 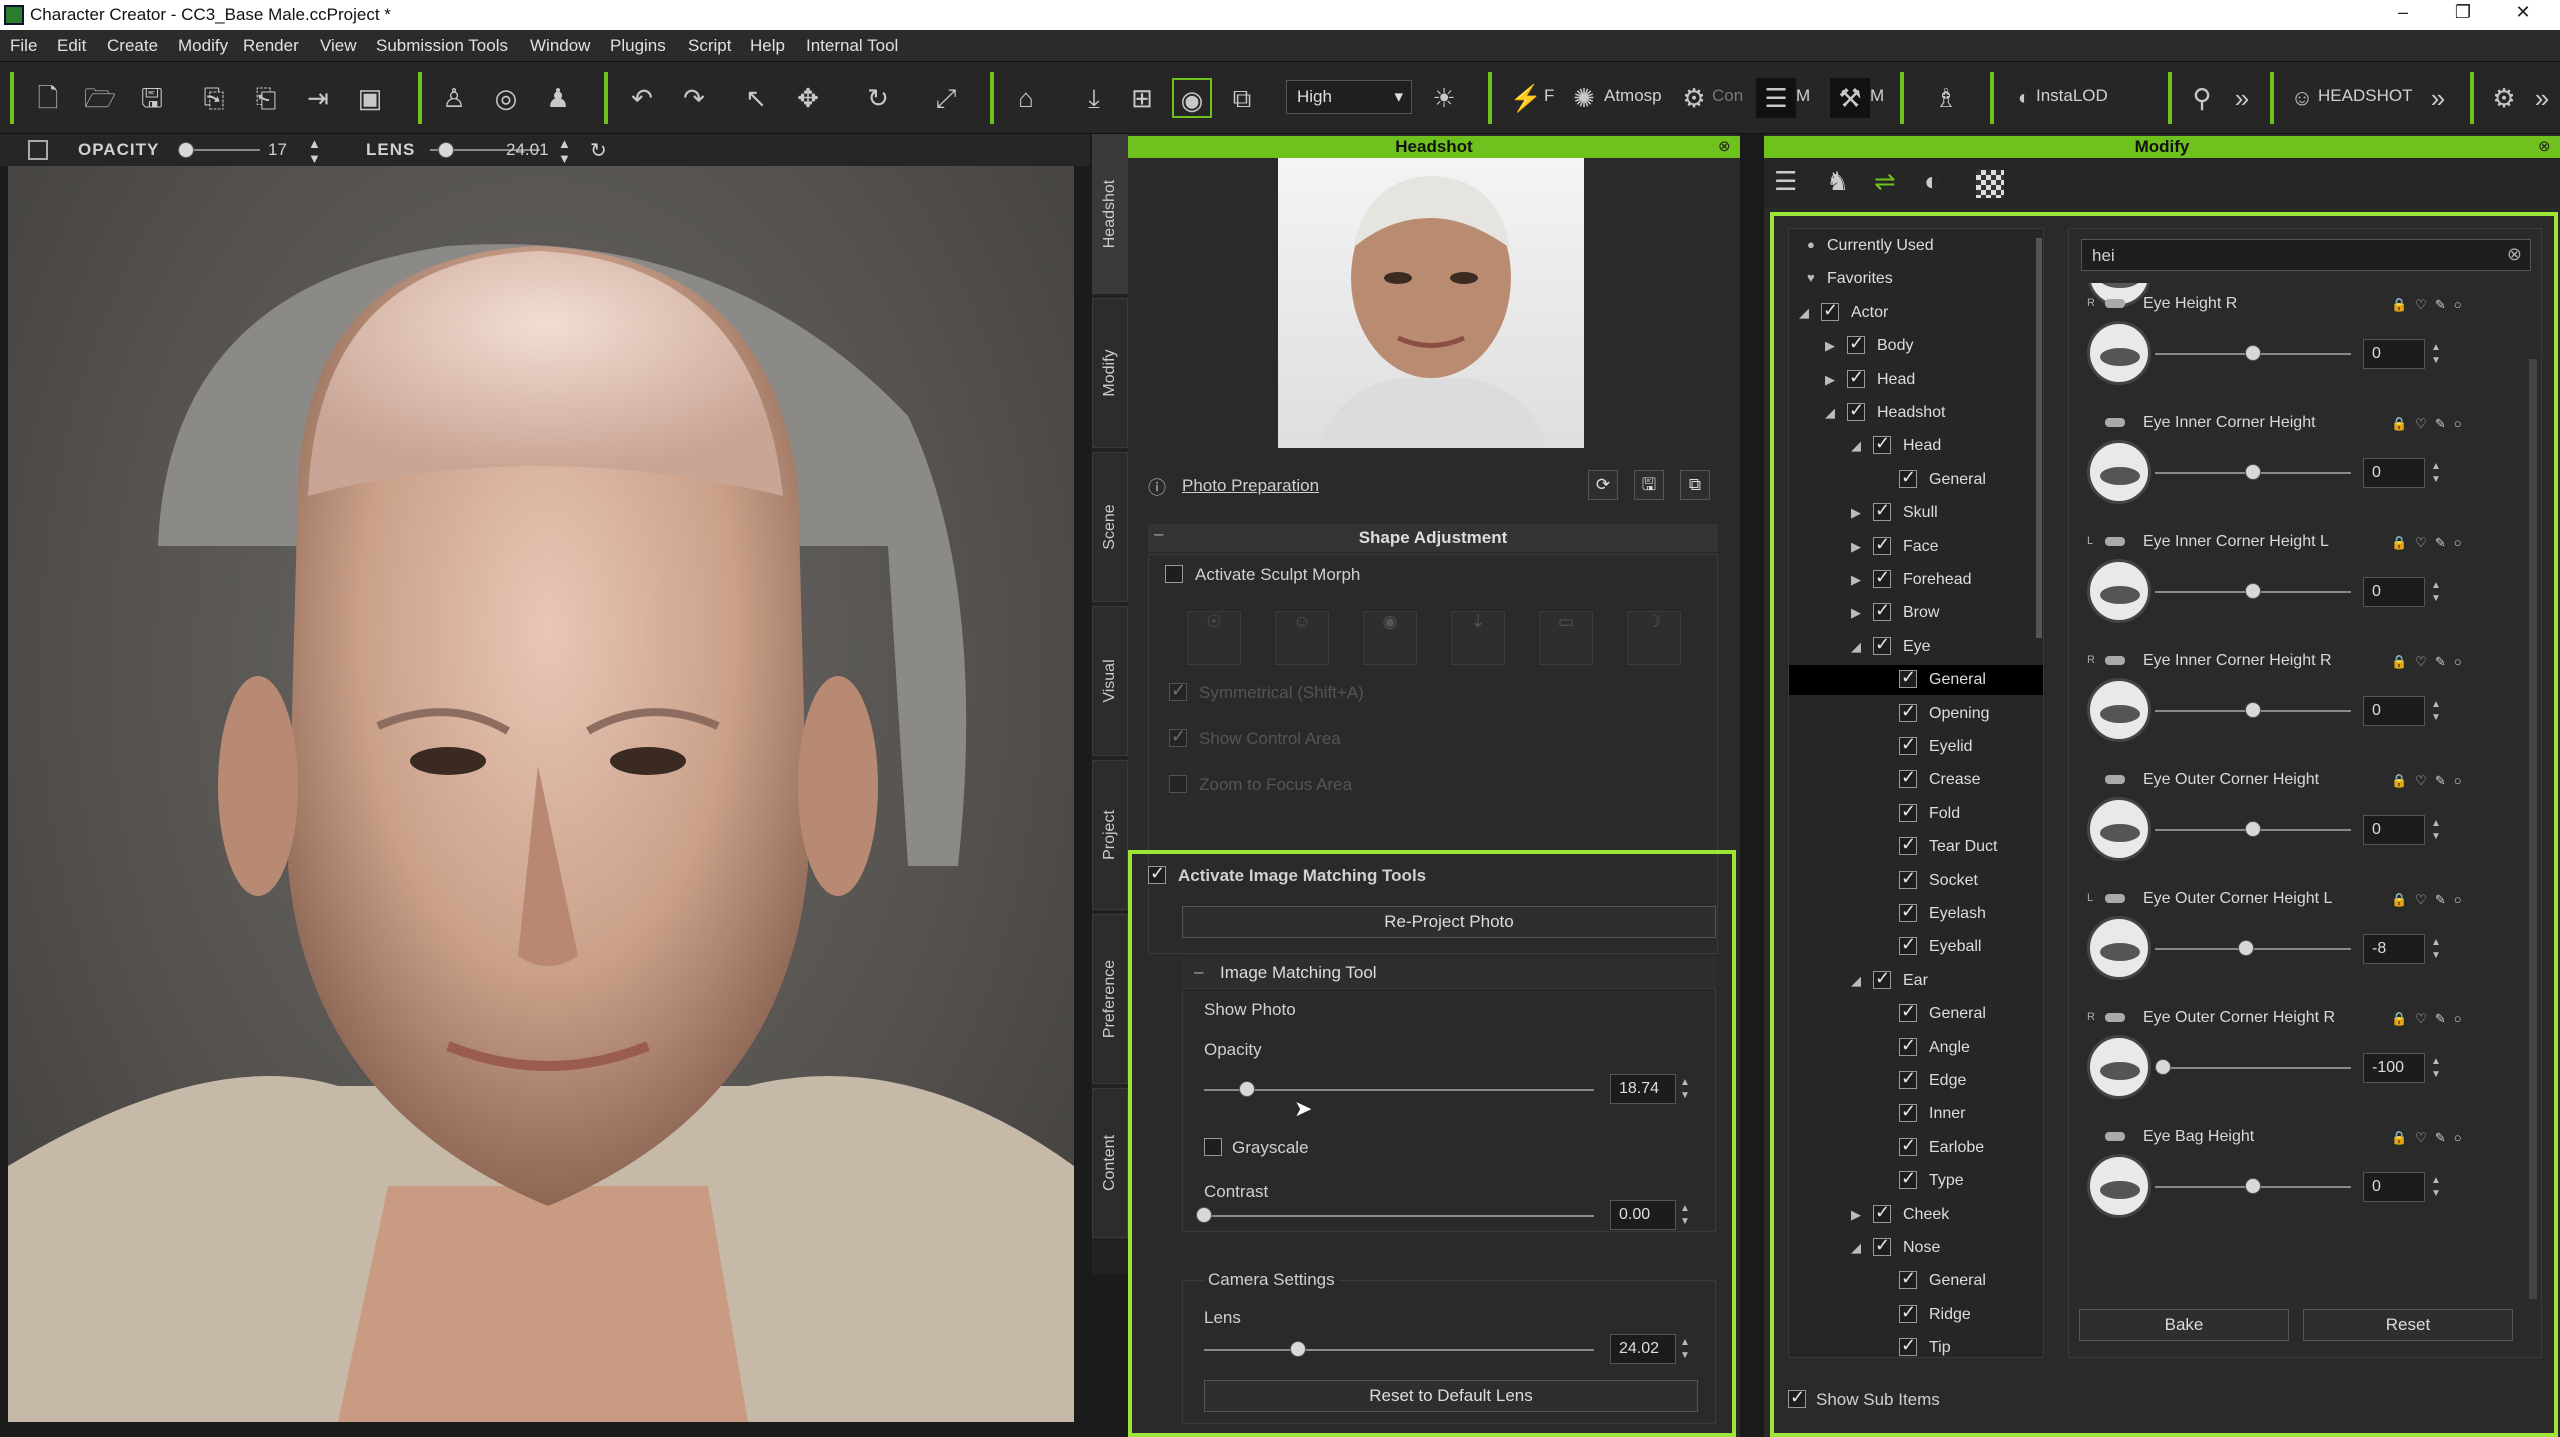 I want to click on save-icon: 🖫, so click(x=152, y=98).